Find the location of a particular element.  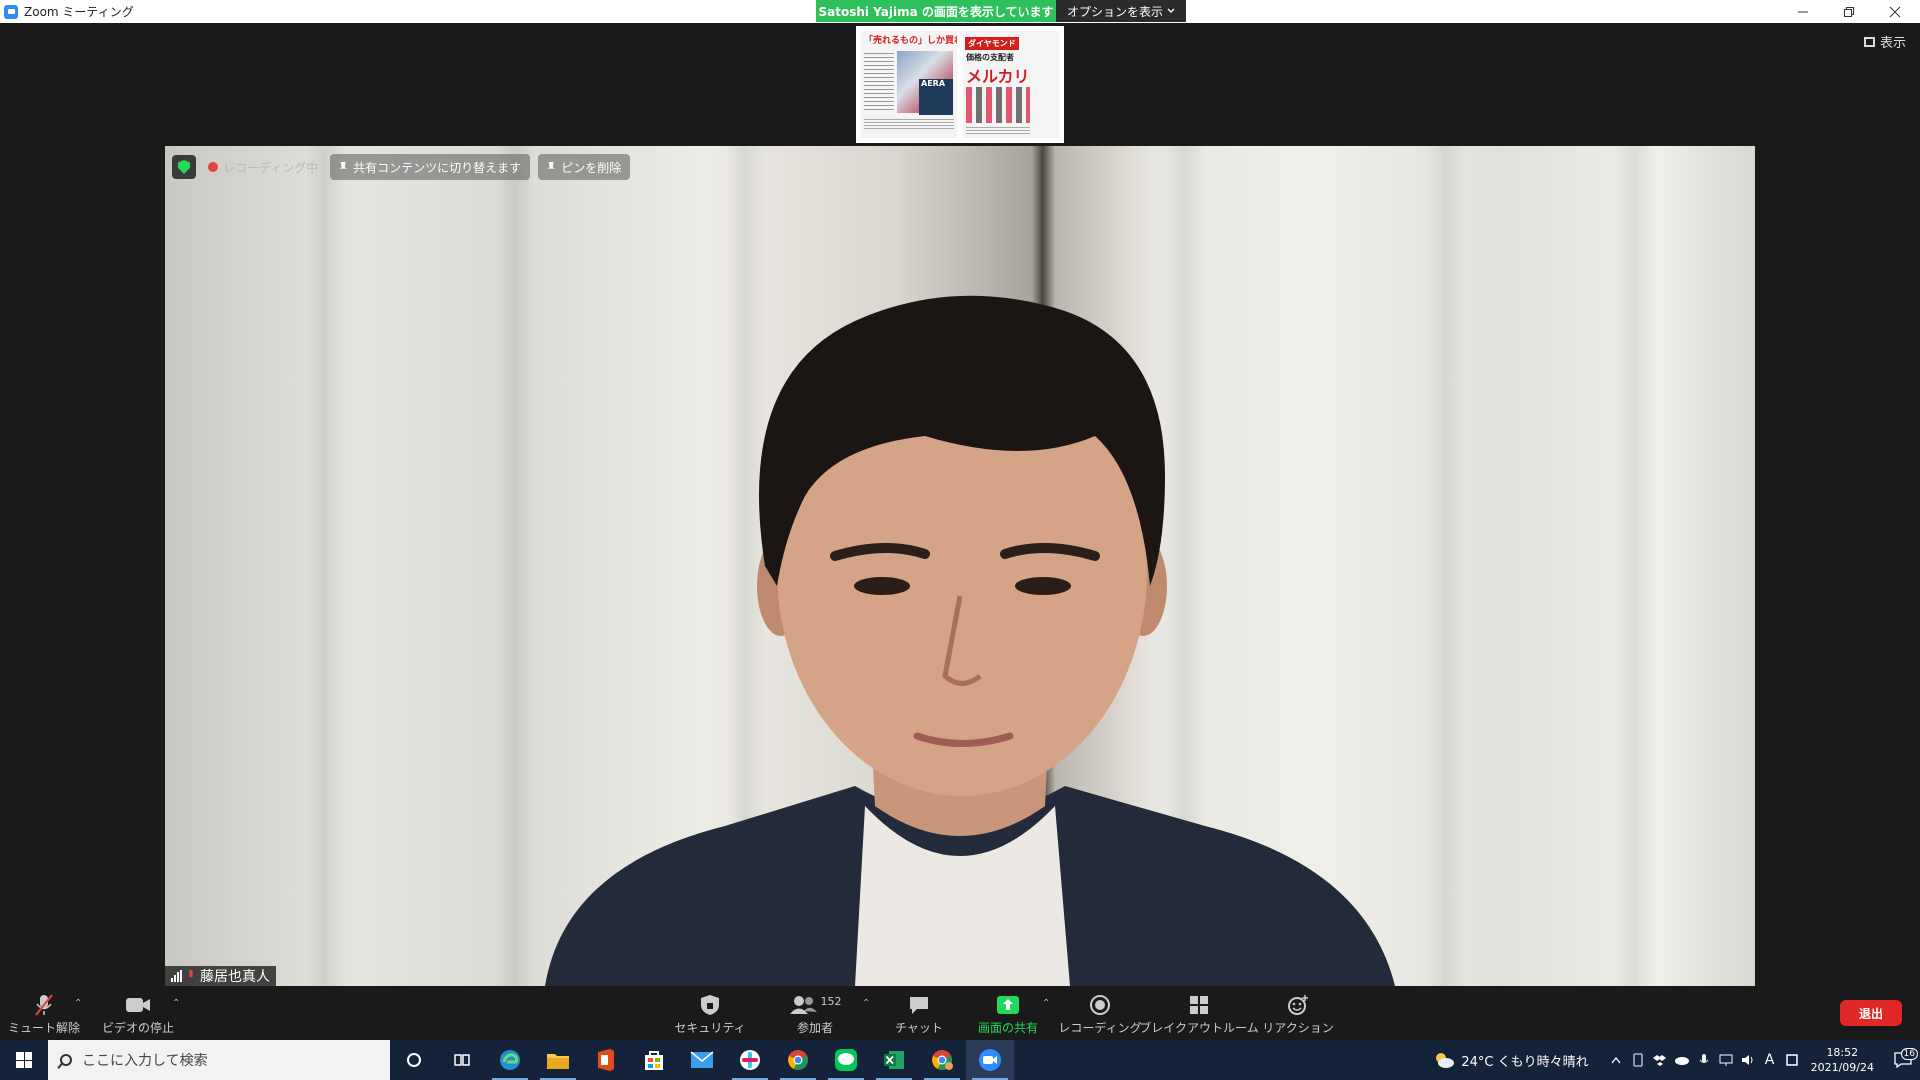

chevron-up-icon is located at coordinates (1616, 1060).